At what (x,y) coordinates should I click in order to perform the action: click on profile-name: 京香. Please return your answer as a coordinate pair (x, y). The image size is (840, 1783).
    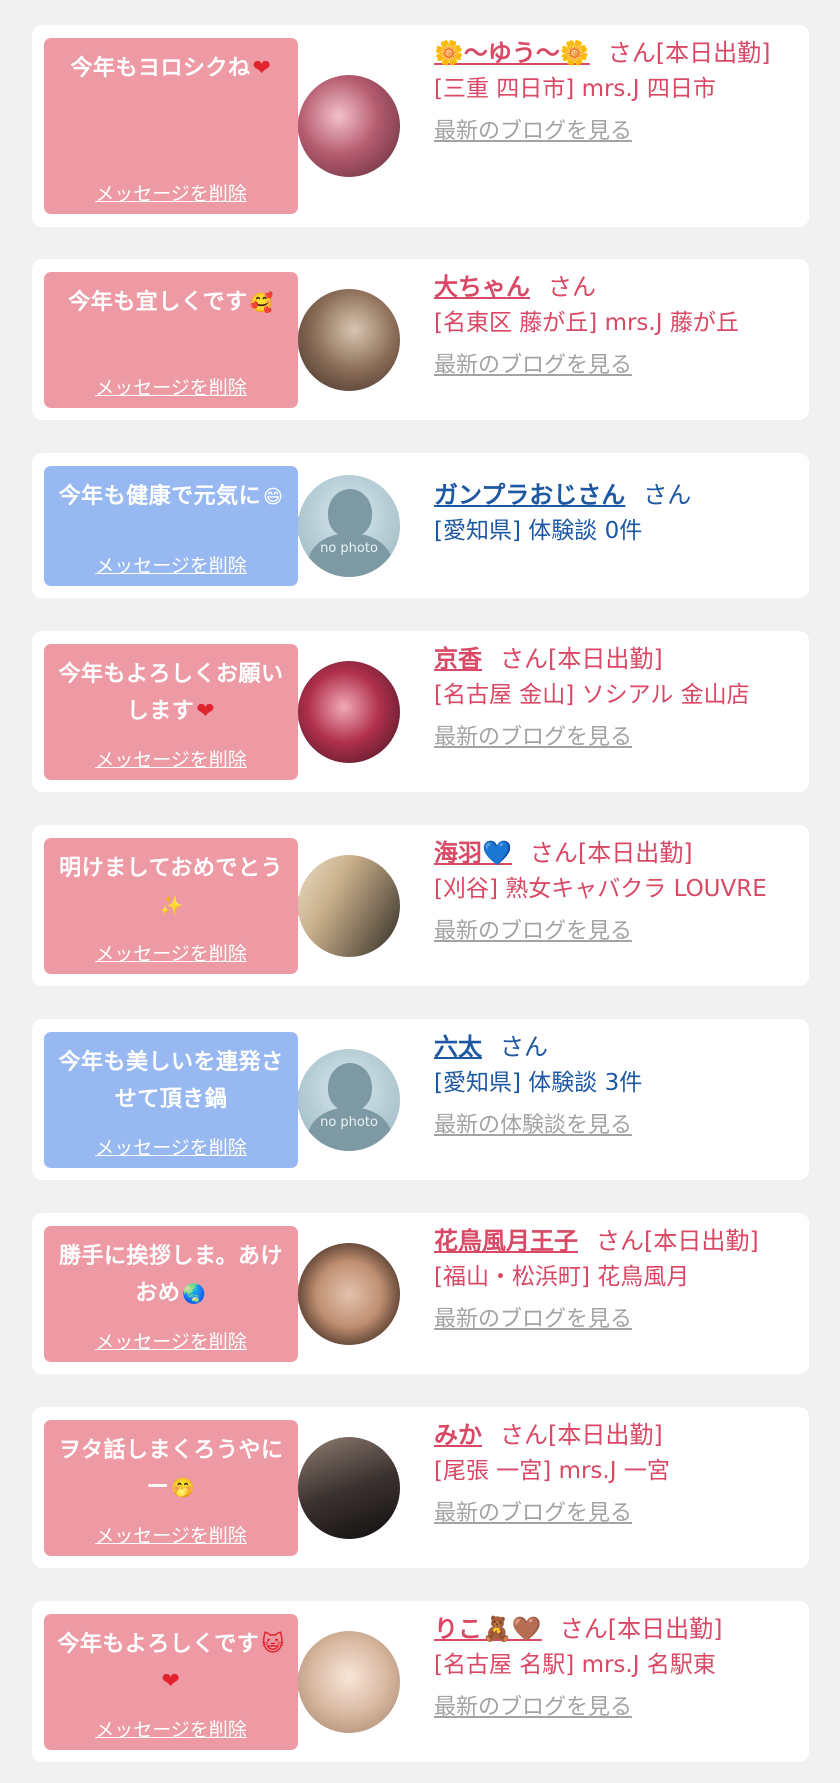
    Looking at the image, I should click on (458, 659).